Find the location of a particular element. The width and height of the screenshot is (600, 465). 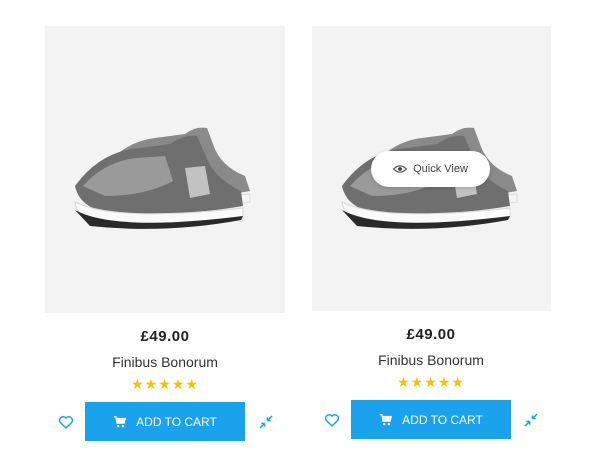

quick-view-button: Quick View is located at coordinates (430, 169).